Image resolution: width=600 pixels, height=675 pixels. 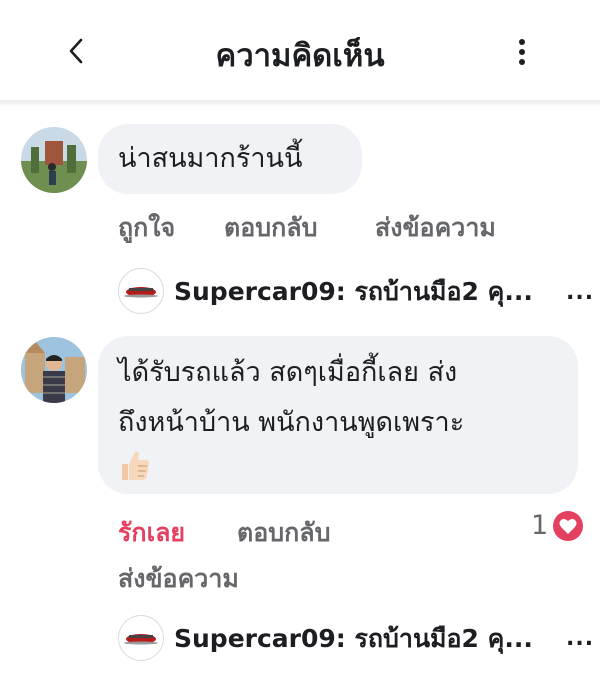 I want to click on comment-bubble: น่าสนมากร้านนี้, so click(x=230, y=159).